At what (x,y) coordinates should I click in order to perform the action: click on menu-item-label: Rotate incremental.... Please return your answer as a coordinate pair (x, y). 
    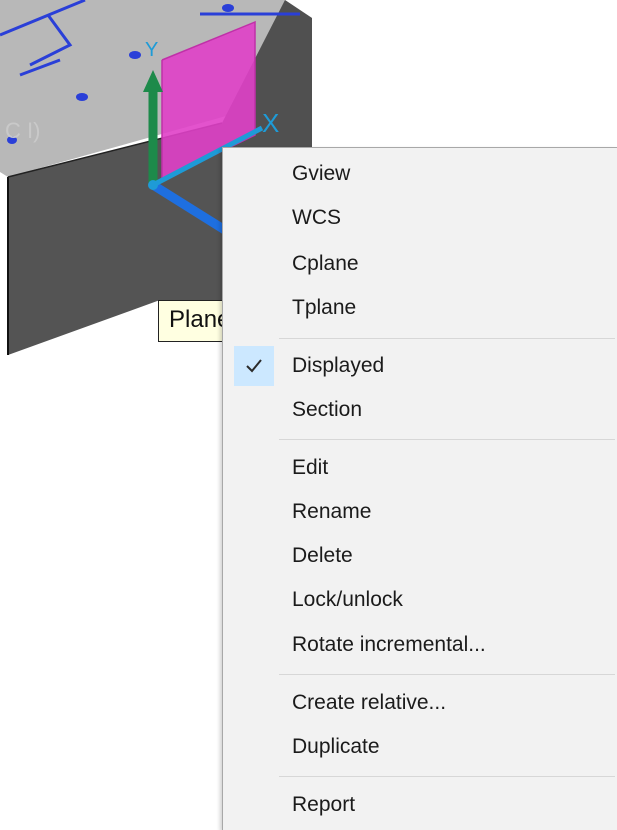
    Looking at the image, I should click on (389, 644).